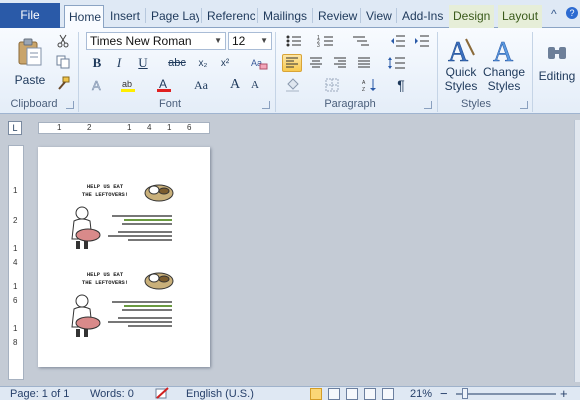 This screenshot has width=580, height=400. I want to click on line-spacing-icon, so click(396, 63).